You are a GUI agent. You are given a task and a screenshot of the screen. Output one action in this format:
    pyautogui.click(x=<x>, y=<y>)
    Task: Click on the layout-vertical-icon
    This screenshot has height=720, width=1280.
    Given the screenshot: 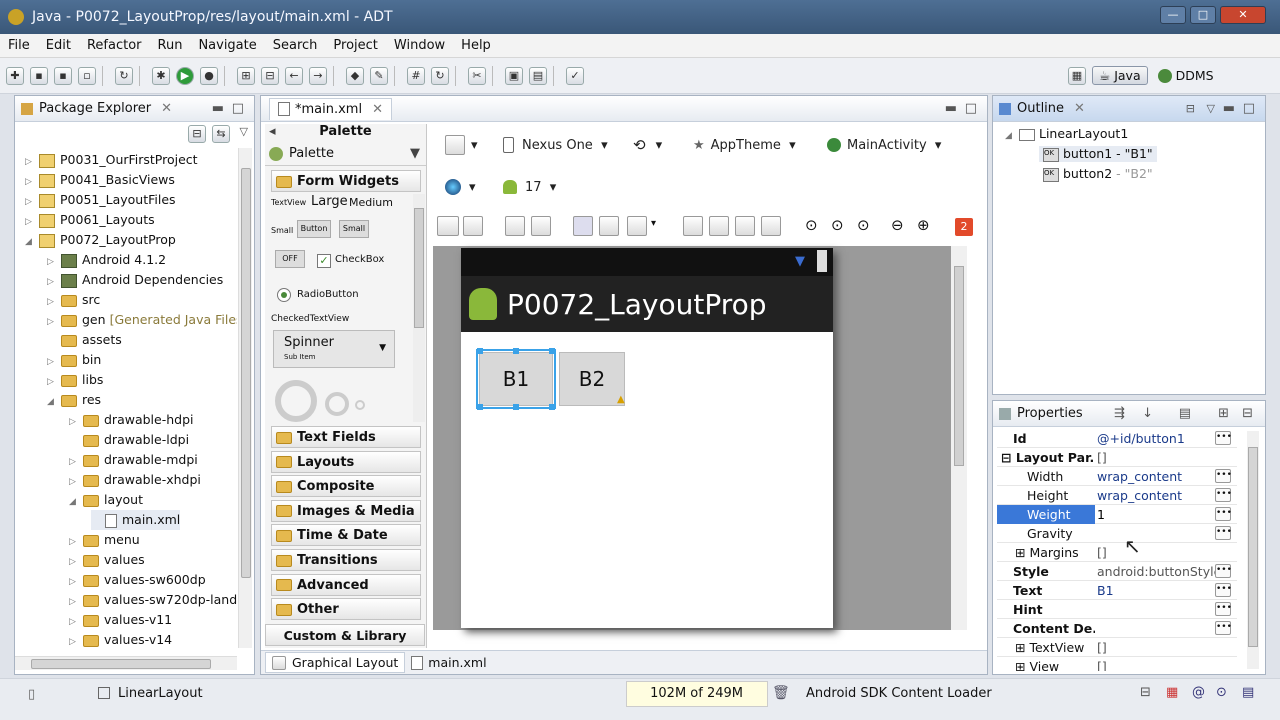 What is the action you would take?
    pyautogui.click(x=473, y=226)
    